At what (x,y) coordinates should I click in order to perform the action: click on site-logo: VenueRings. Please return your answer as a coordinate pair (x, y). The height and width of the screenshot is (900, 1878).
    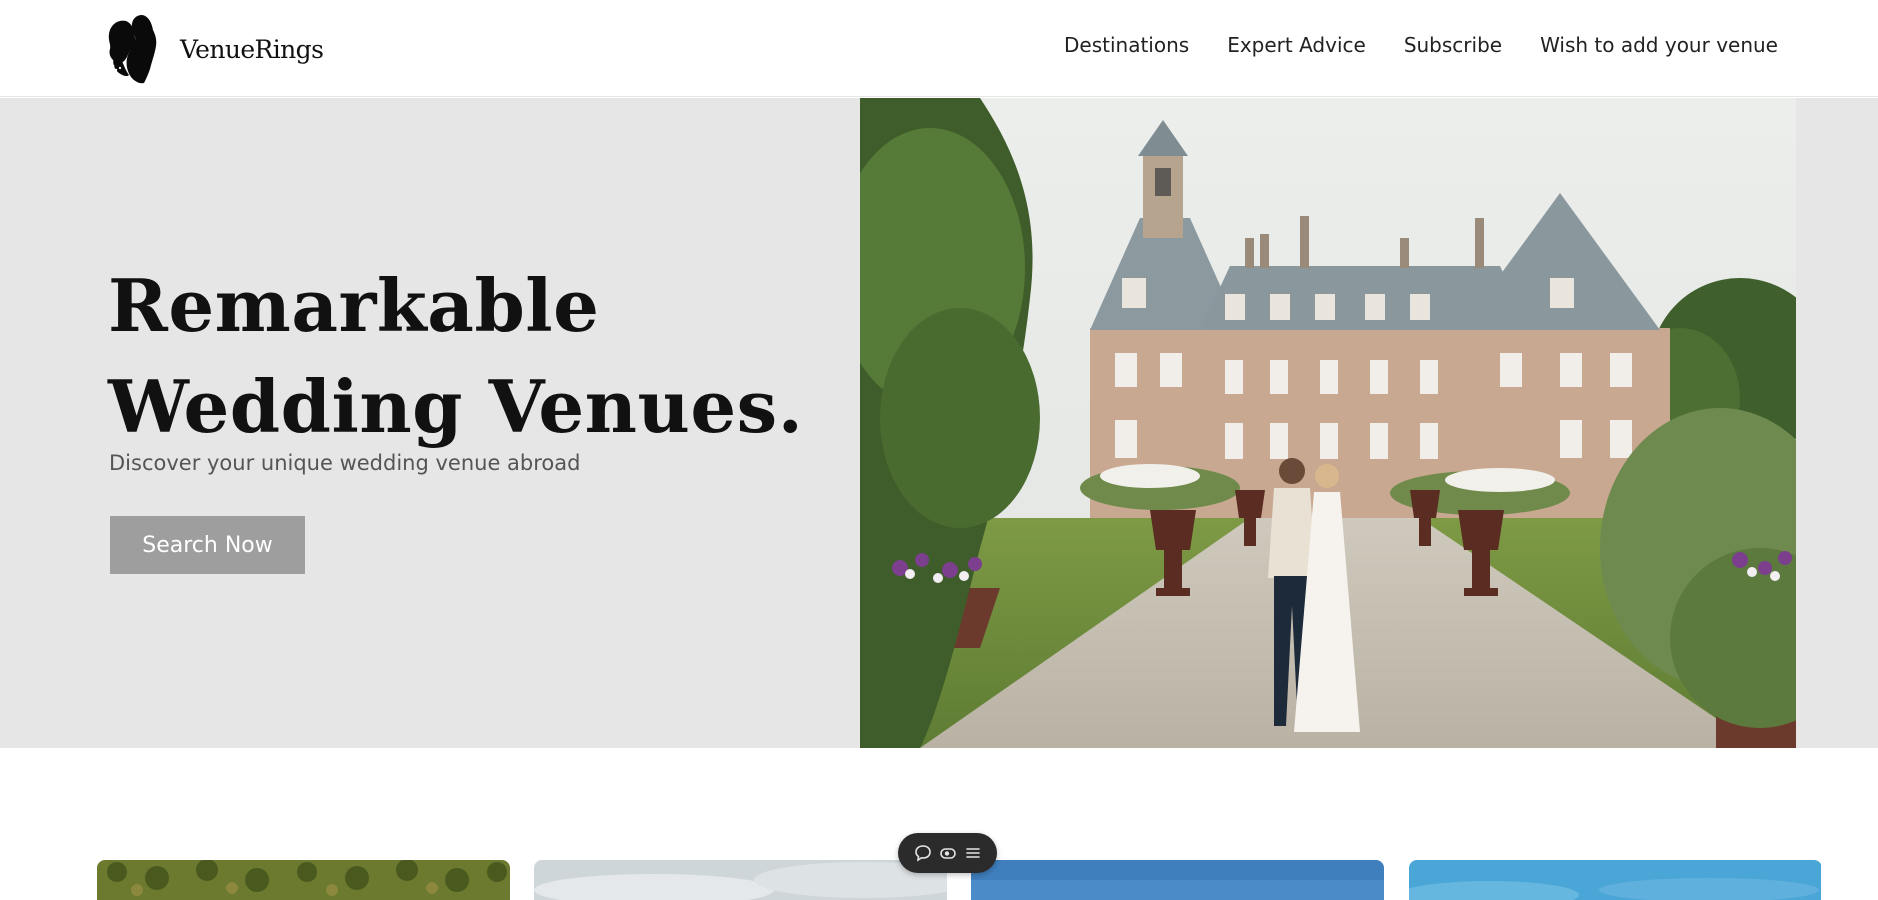
    Looking at the image, I should click on (213, 49).